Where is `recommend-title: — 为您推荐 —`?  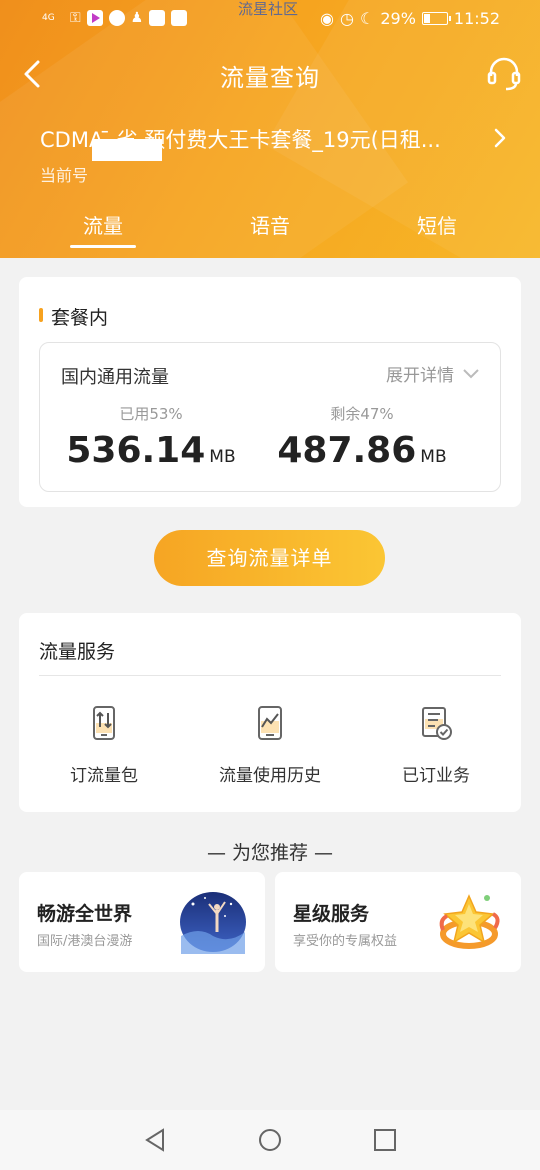 recommend-title: — 为您推荐 — is located at coordinates (270, 853).